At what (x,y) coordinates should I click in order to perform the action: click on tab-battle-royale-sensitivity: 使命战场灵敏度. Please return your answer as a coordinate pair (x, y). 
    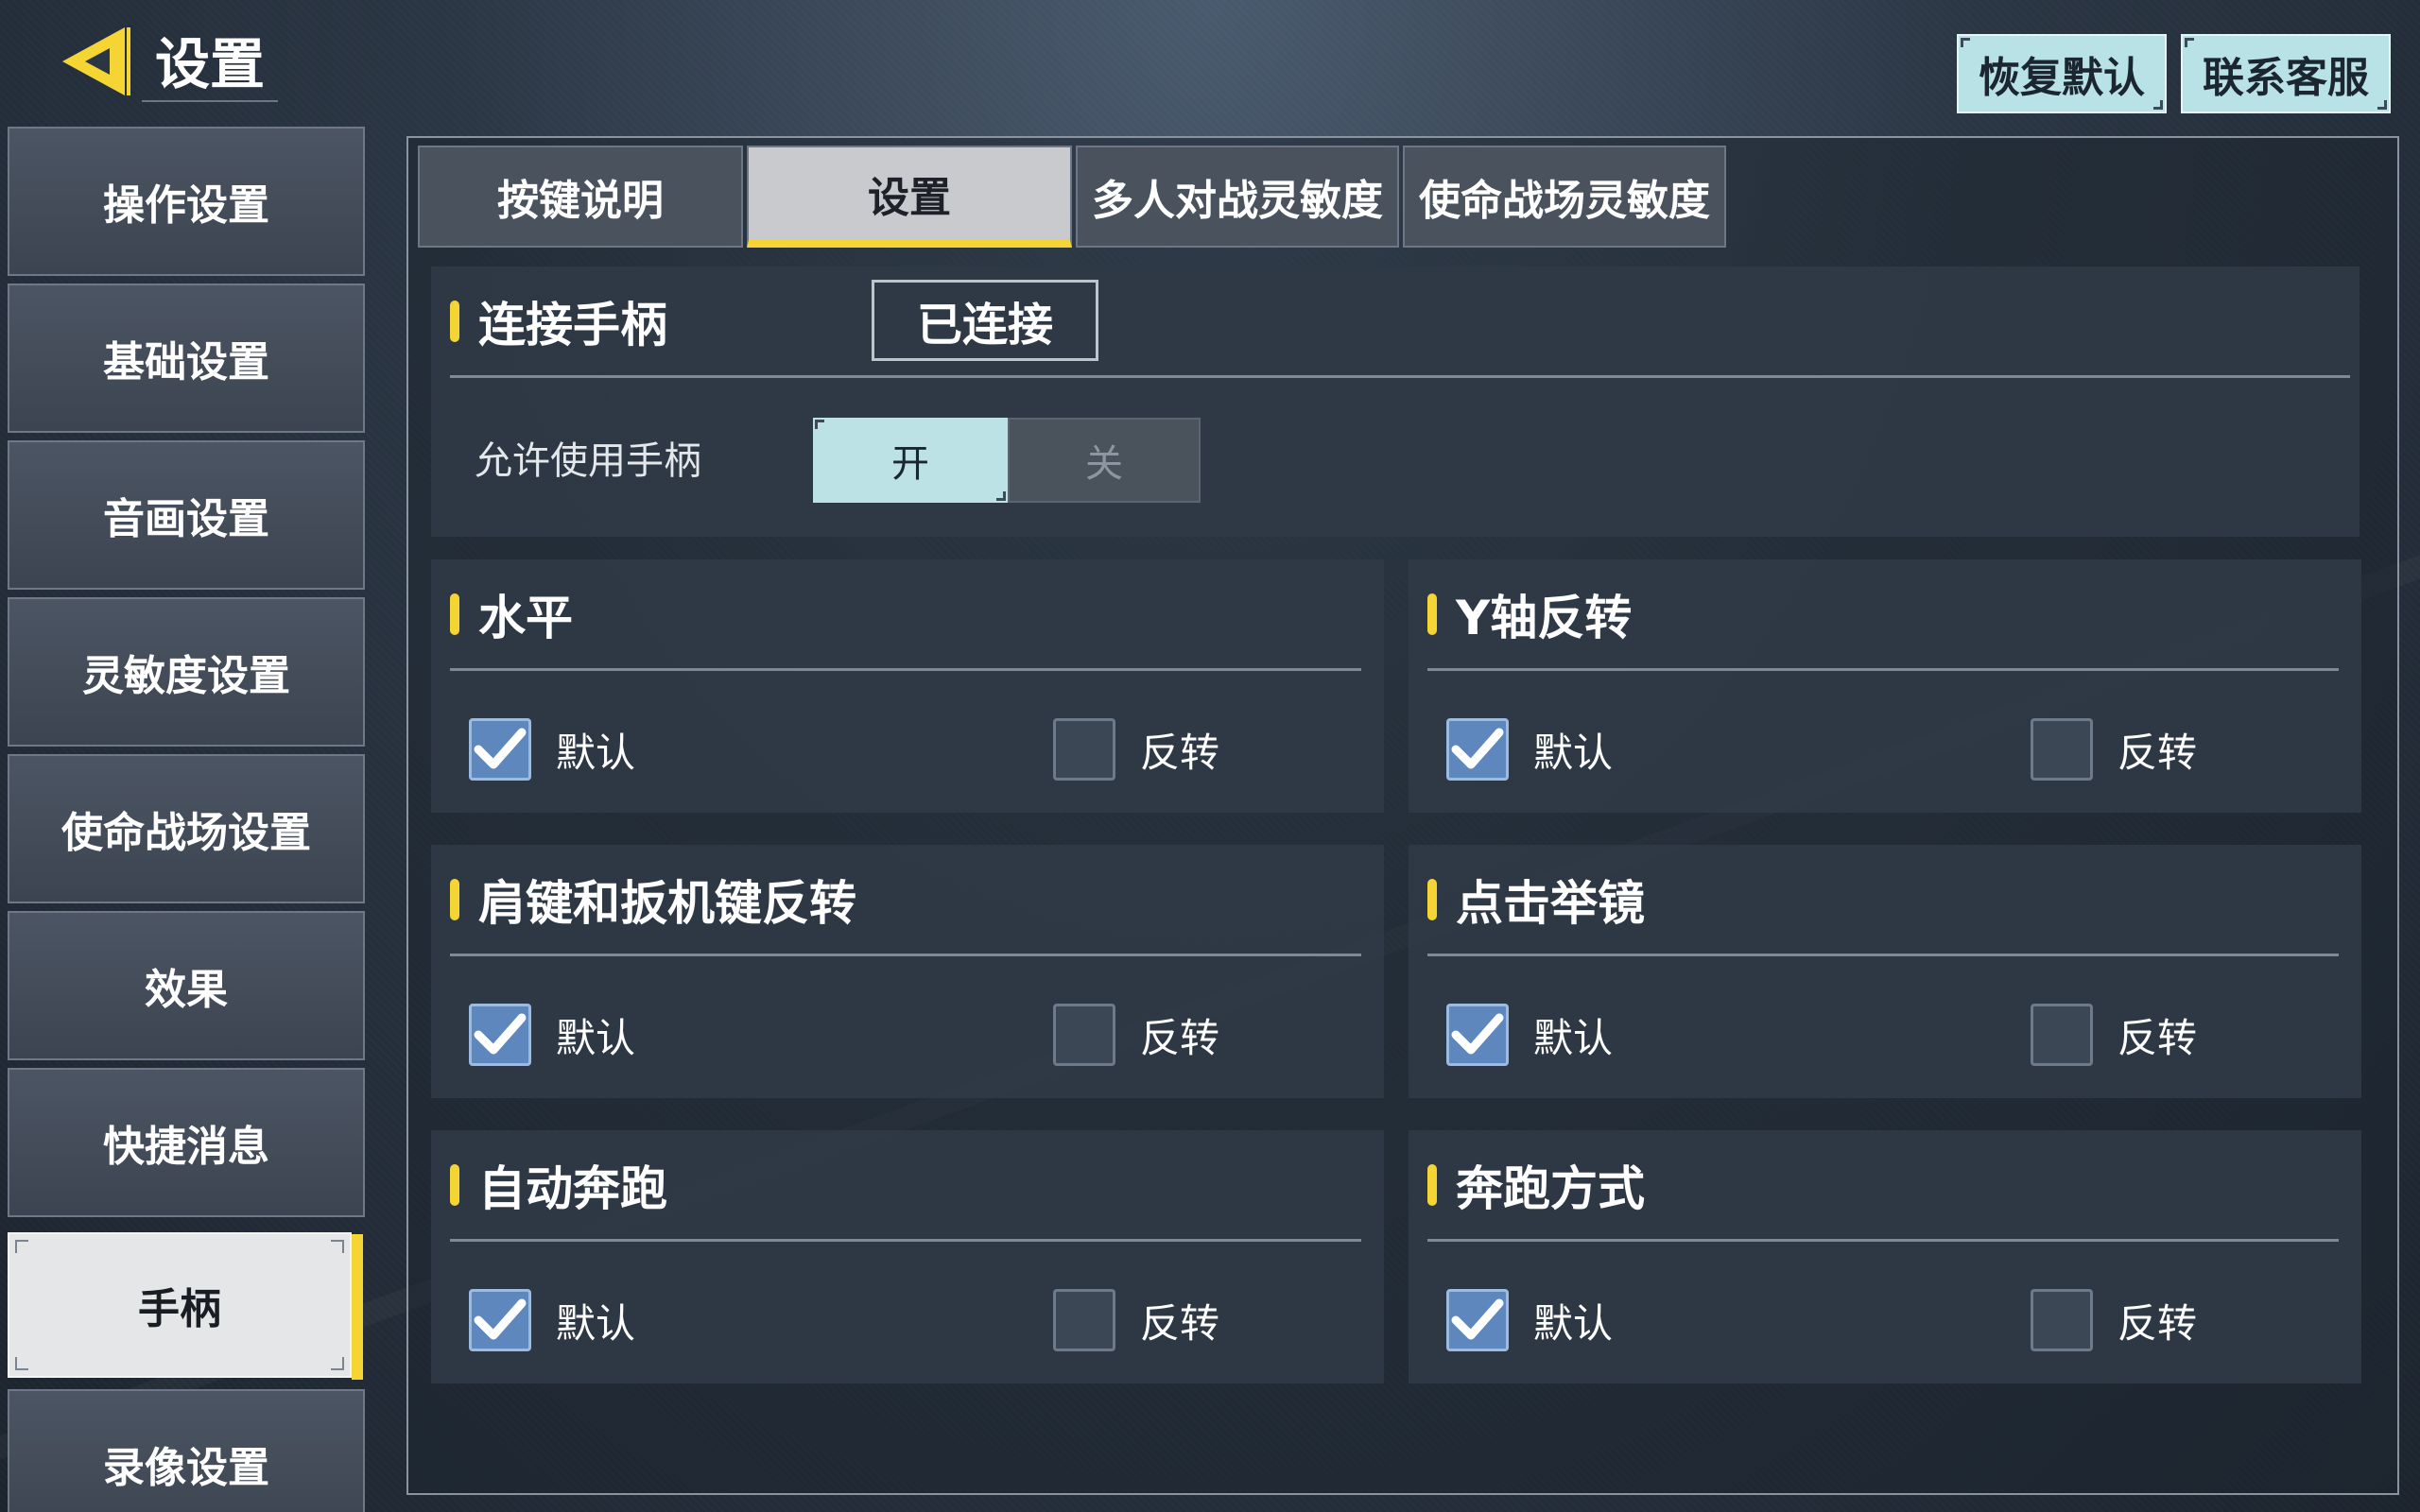
    Looking at the image, I should click on (1565, 197).